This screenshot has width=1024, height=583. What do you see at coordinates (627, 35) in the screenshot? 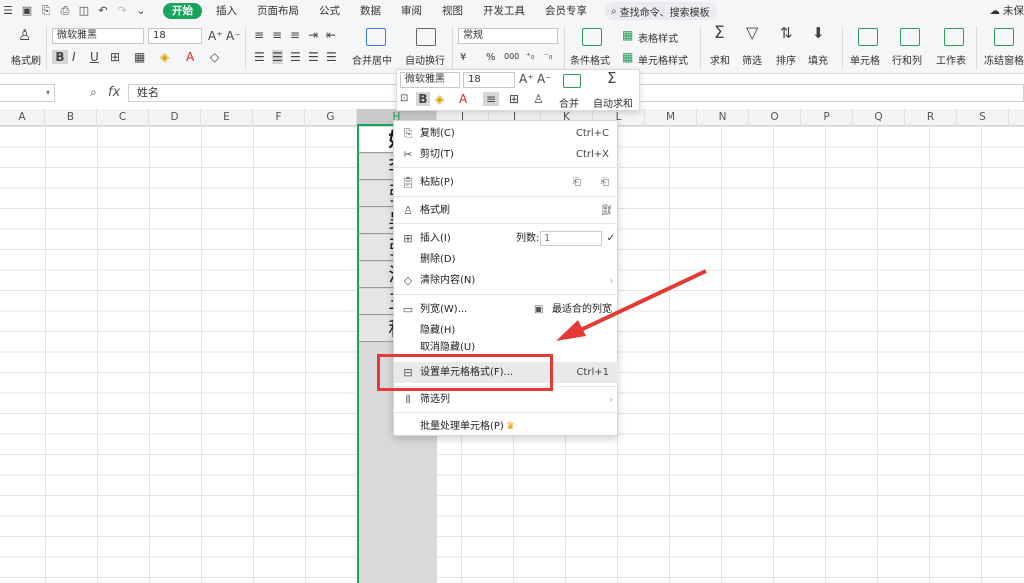
I see `table-style-icon: ▦` at bounding box center [627, 35].